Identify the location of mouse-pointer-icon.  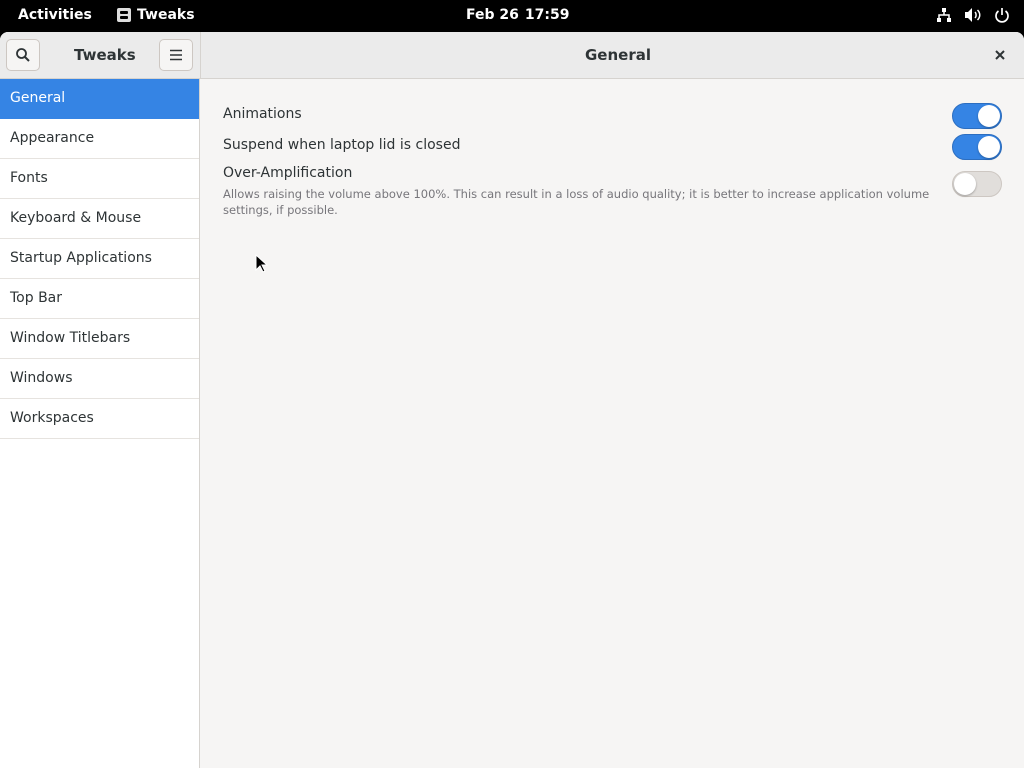
(262, 265).